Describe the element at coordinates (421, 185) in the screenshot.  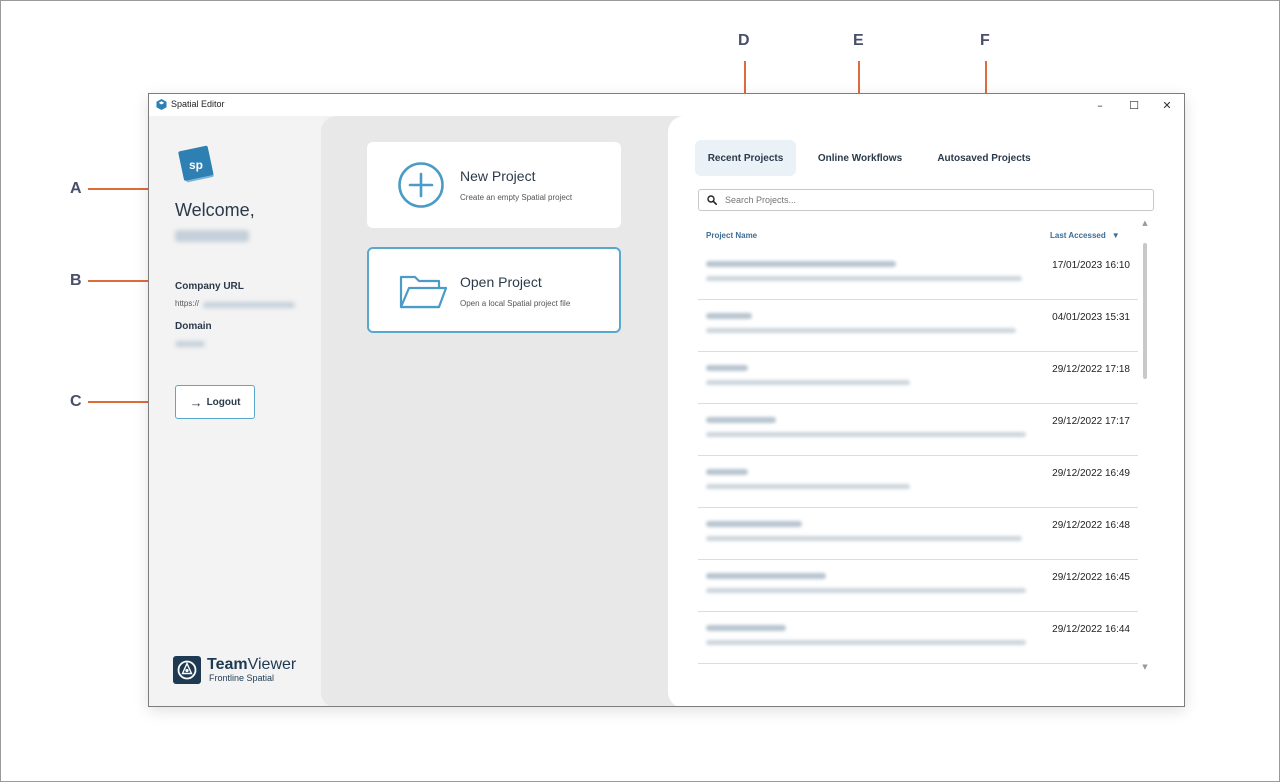
I see `plus-circle-icon` at that location.